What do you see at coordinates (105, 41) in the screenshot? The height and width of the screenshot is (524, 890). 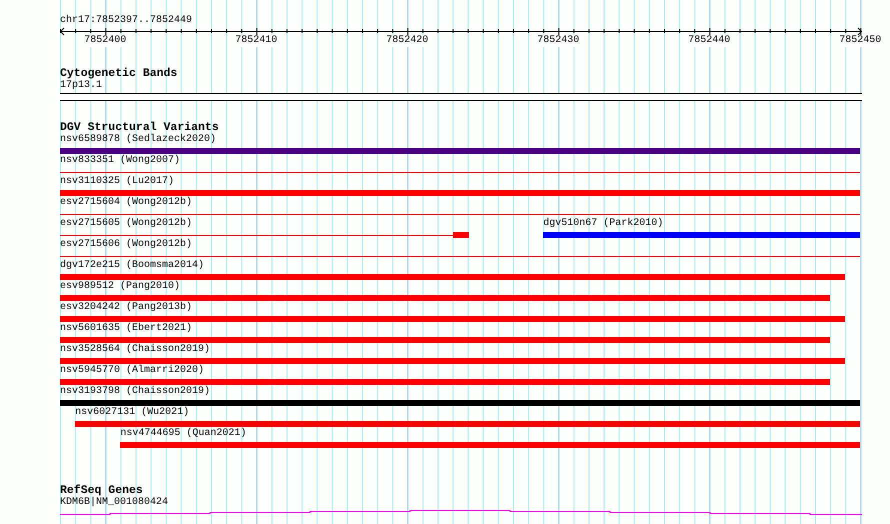 I see `tick-label: 7852400` at bounding box center [105, 41].